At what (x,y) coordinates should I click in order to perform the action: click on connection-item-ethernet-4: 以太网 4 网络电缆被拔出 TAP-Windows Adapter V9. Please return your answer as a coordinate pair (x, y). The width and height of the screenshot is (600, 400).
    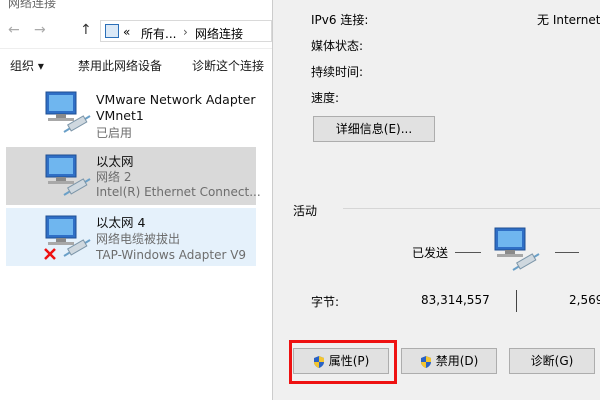
    Looking at the image, I should click on (131, 237).